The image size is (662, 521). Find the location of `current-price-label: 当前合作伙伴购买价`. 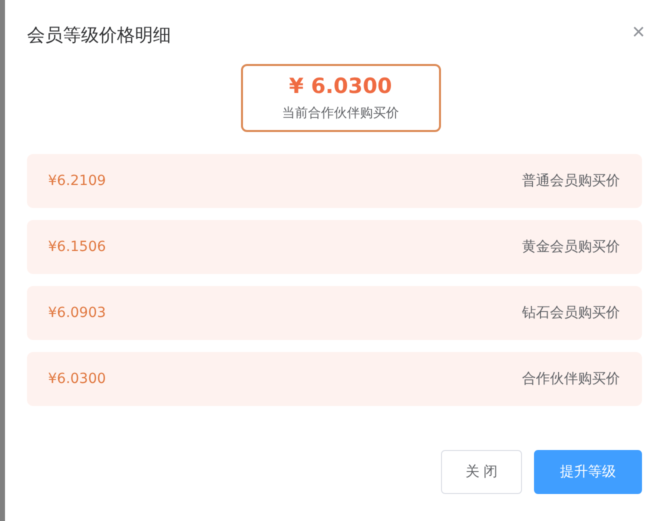

current-price-label: 当前合作伙伴购买价 is located at coordinates (340, 113).